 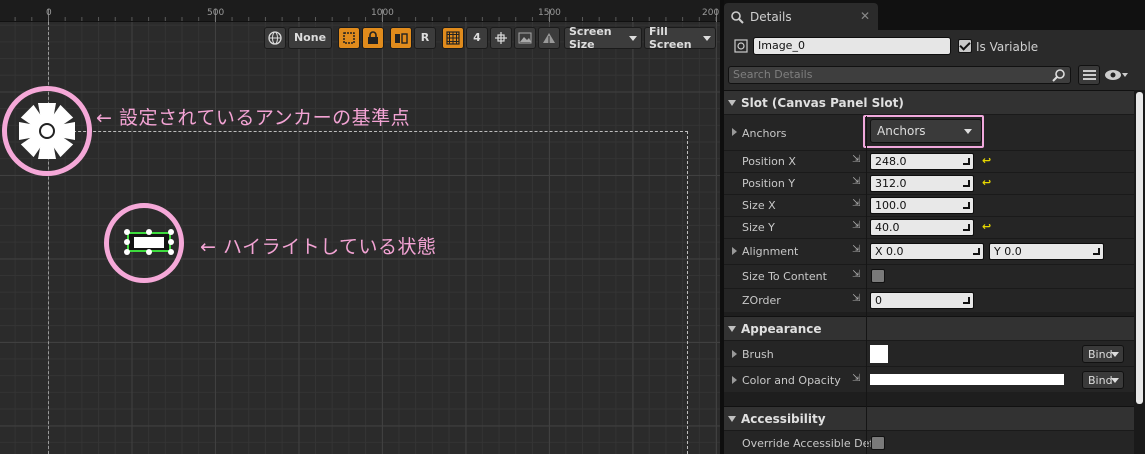 What do you see at coordinates (781, 328) in the screenshot?
I see `section-appearance-title: Appearance` at bounding box center [781, 328].